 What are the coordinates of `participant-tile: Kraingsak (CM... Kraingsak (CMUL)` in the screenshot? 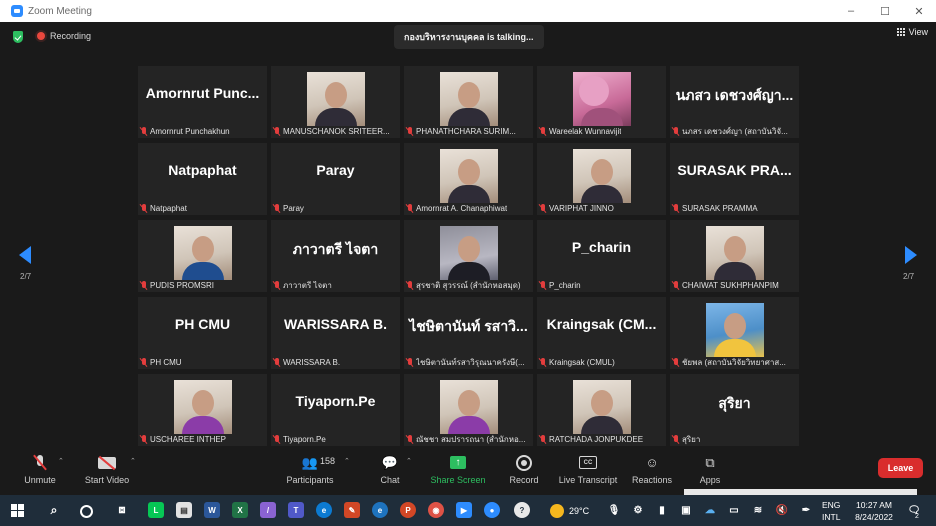 It's located at (601, 333).